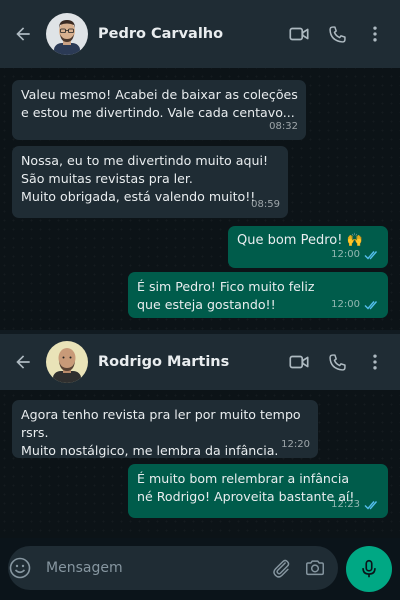 The height and width of the screenshot is (600, 400). I want to click on voice-message-button, so click(369, 569).